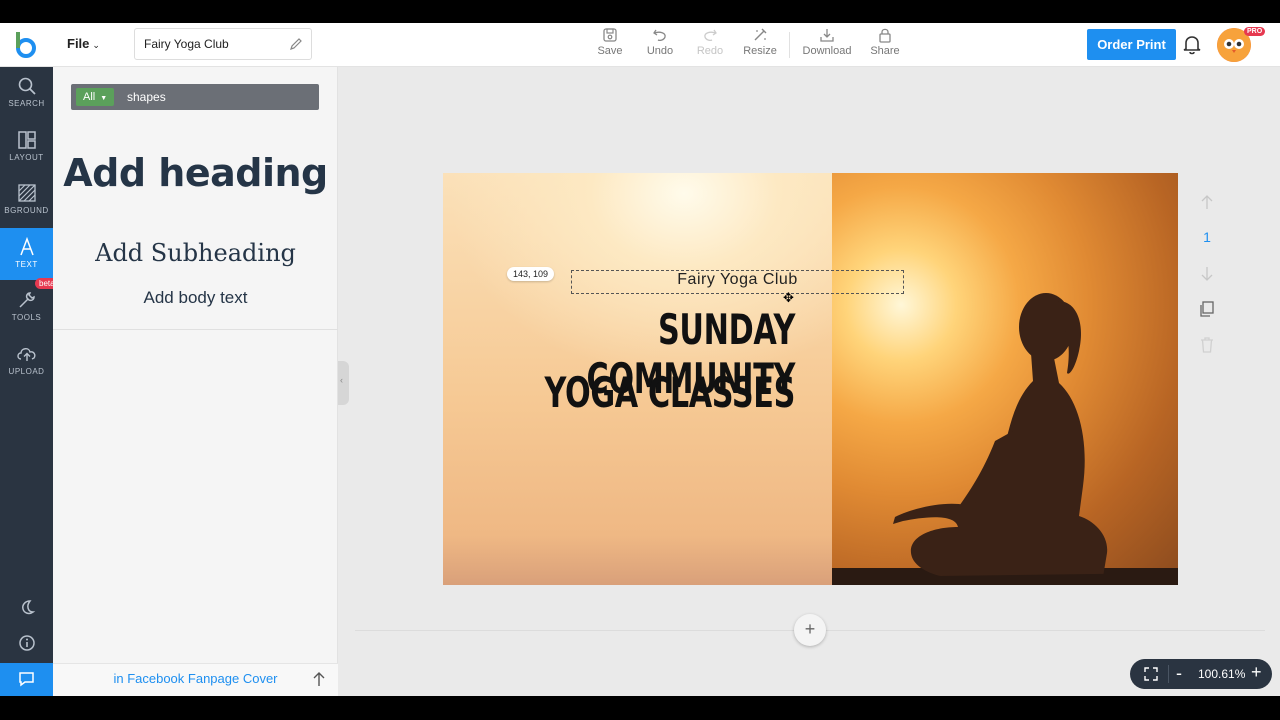  I want to click on template-type-link: in Facebook Fanpage Cover, so click(195, 679).